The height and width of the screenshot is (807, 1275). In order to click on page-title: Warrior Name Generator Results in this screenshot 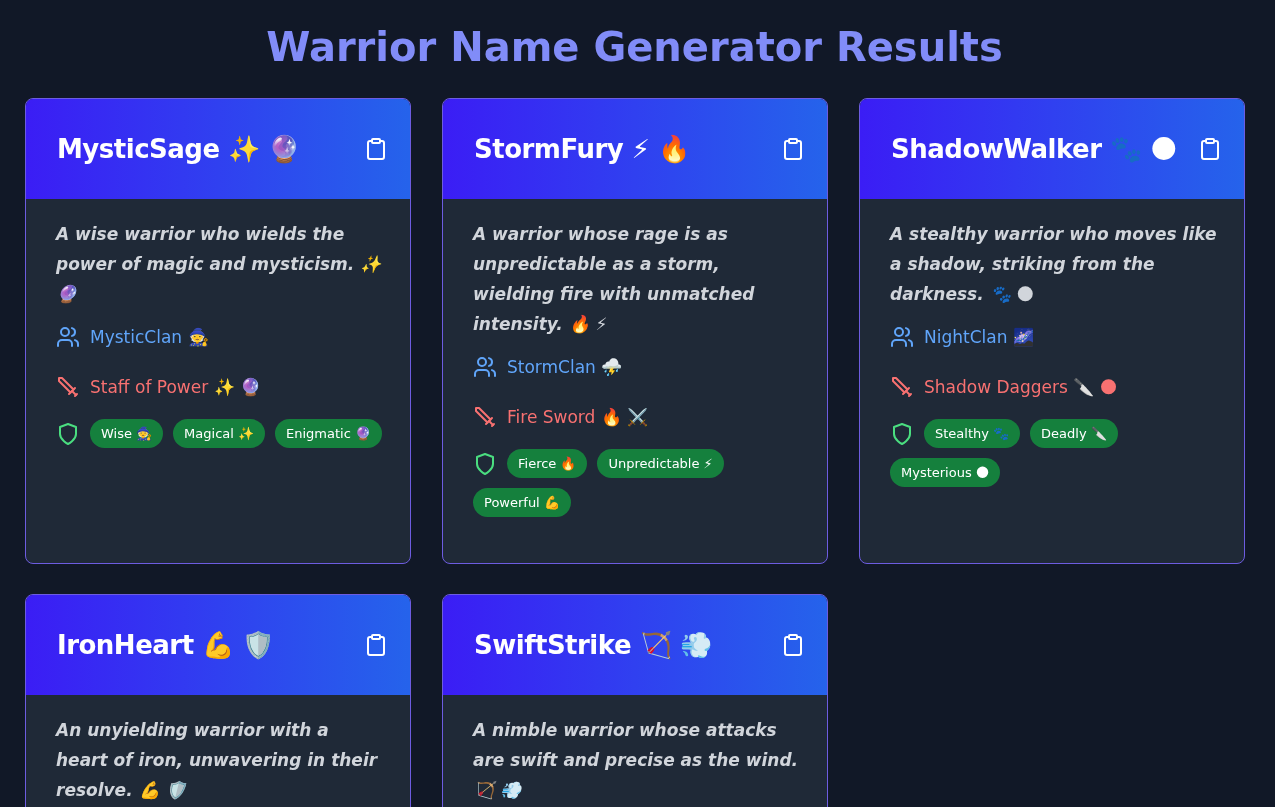, I will do `click(634, 47)`.